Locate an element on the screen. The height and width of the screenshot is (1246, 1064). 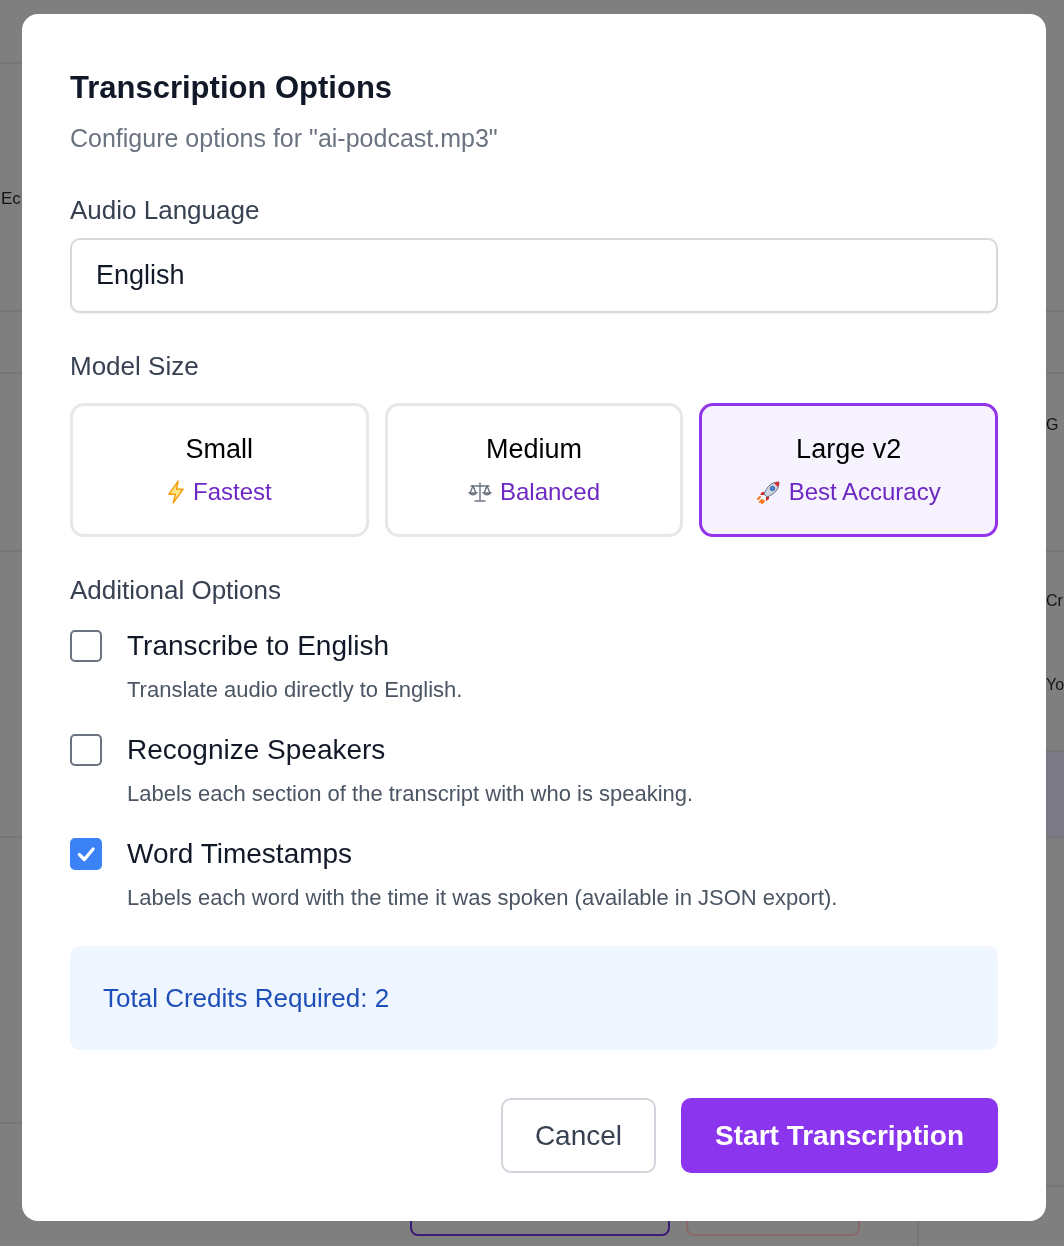
background-text: Ec is located at coordinates (11, 199).